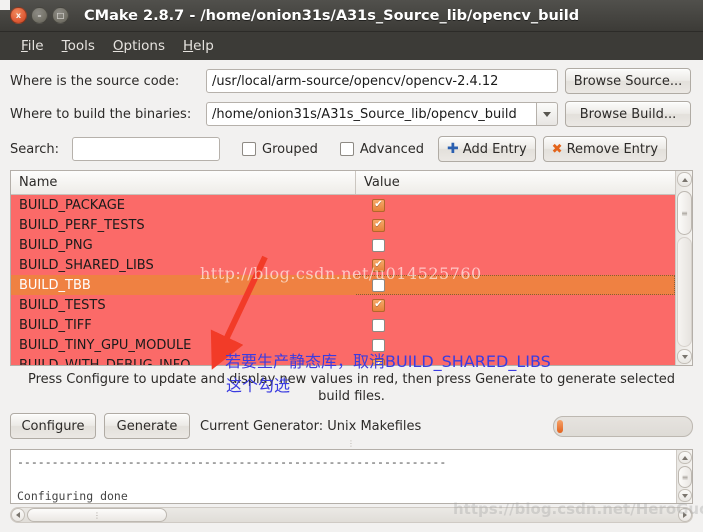 Image resolution: width=703 pixels, height=532 pixels. I want to click on table-row: BUILD_TESTS, so click(343, 305).